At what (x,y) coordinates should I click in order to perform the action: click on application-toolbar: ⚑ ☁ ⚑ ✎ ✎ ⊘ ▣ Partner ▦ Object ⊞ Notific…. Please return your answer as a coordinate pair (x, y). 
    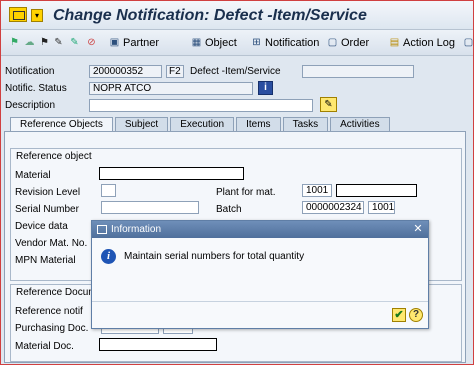
    Looking at the image, I should click on (237, 43).